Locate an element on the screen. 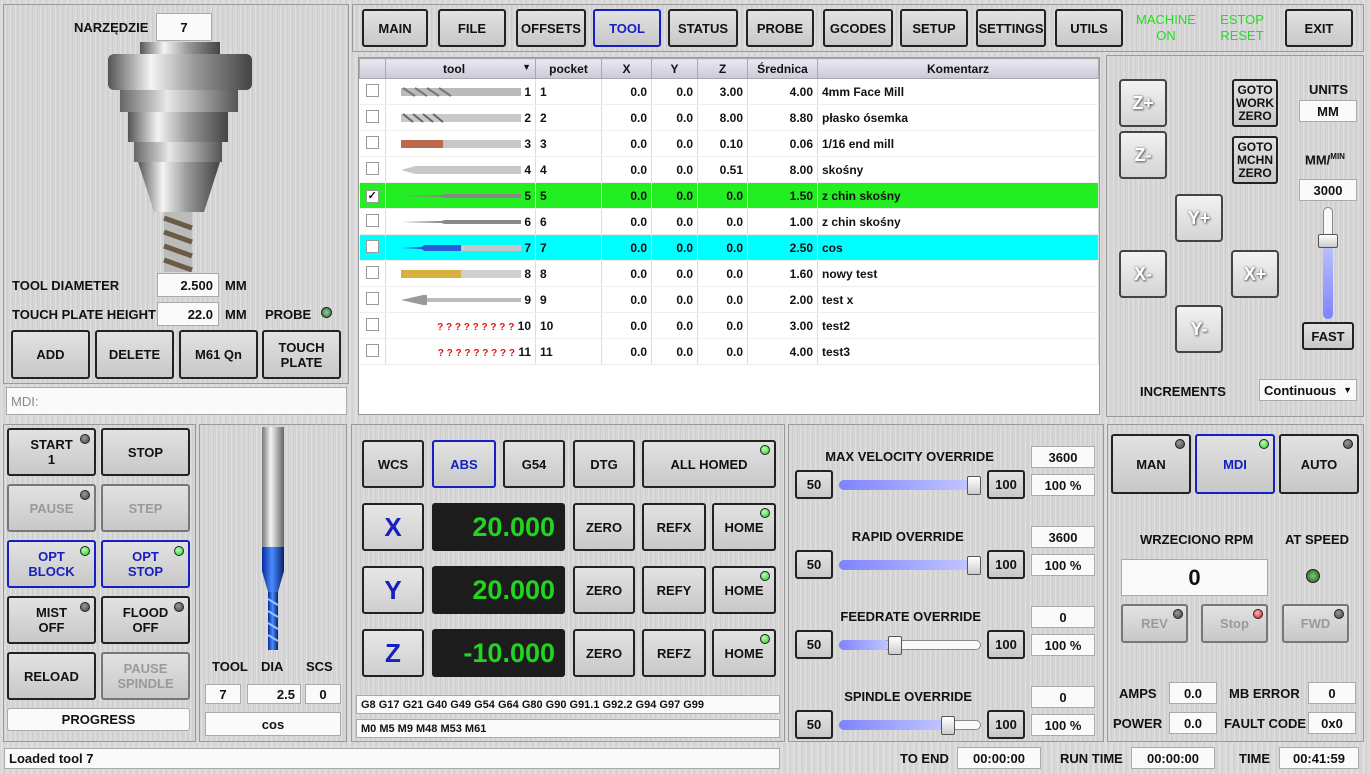 The width and height of the screenshot is (1370, 774). rapid-override-slider is located at coordinates (910, 565).